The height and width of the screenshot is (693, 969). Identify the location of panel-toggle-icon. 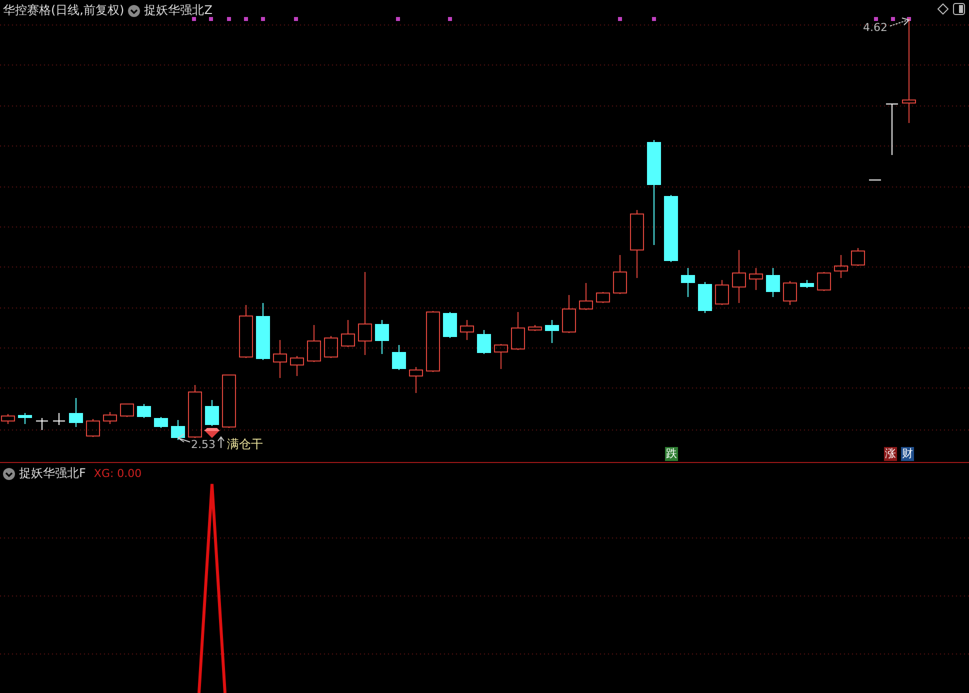
(959, 9).